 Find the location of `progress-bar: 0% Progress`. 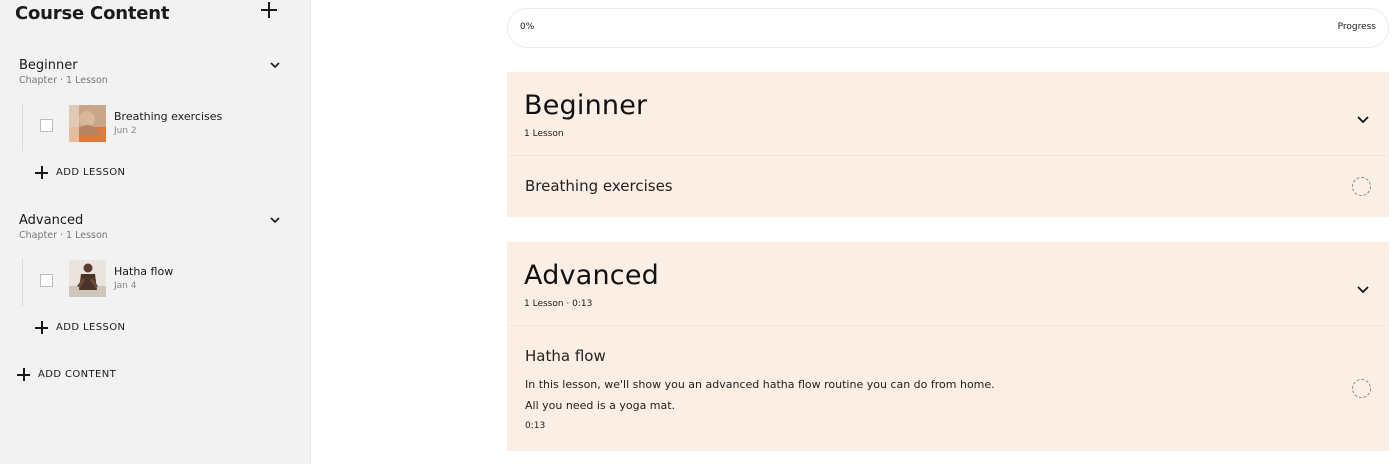

progress-bar: 0% Progress is located at coordinates (948, 28).